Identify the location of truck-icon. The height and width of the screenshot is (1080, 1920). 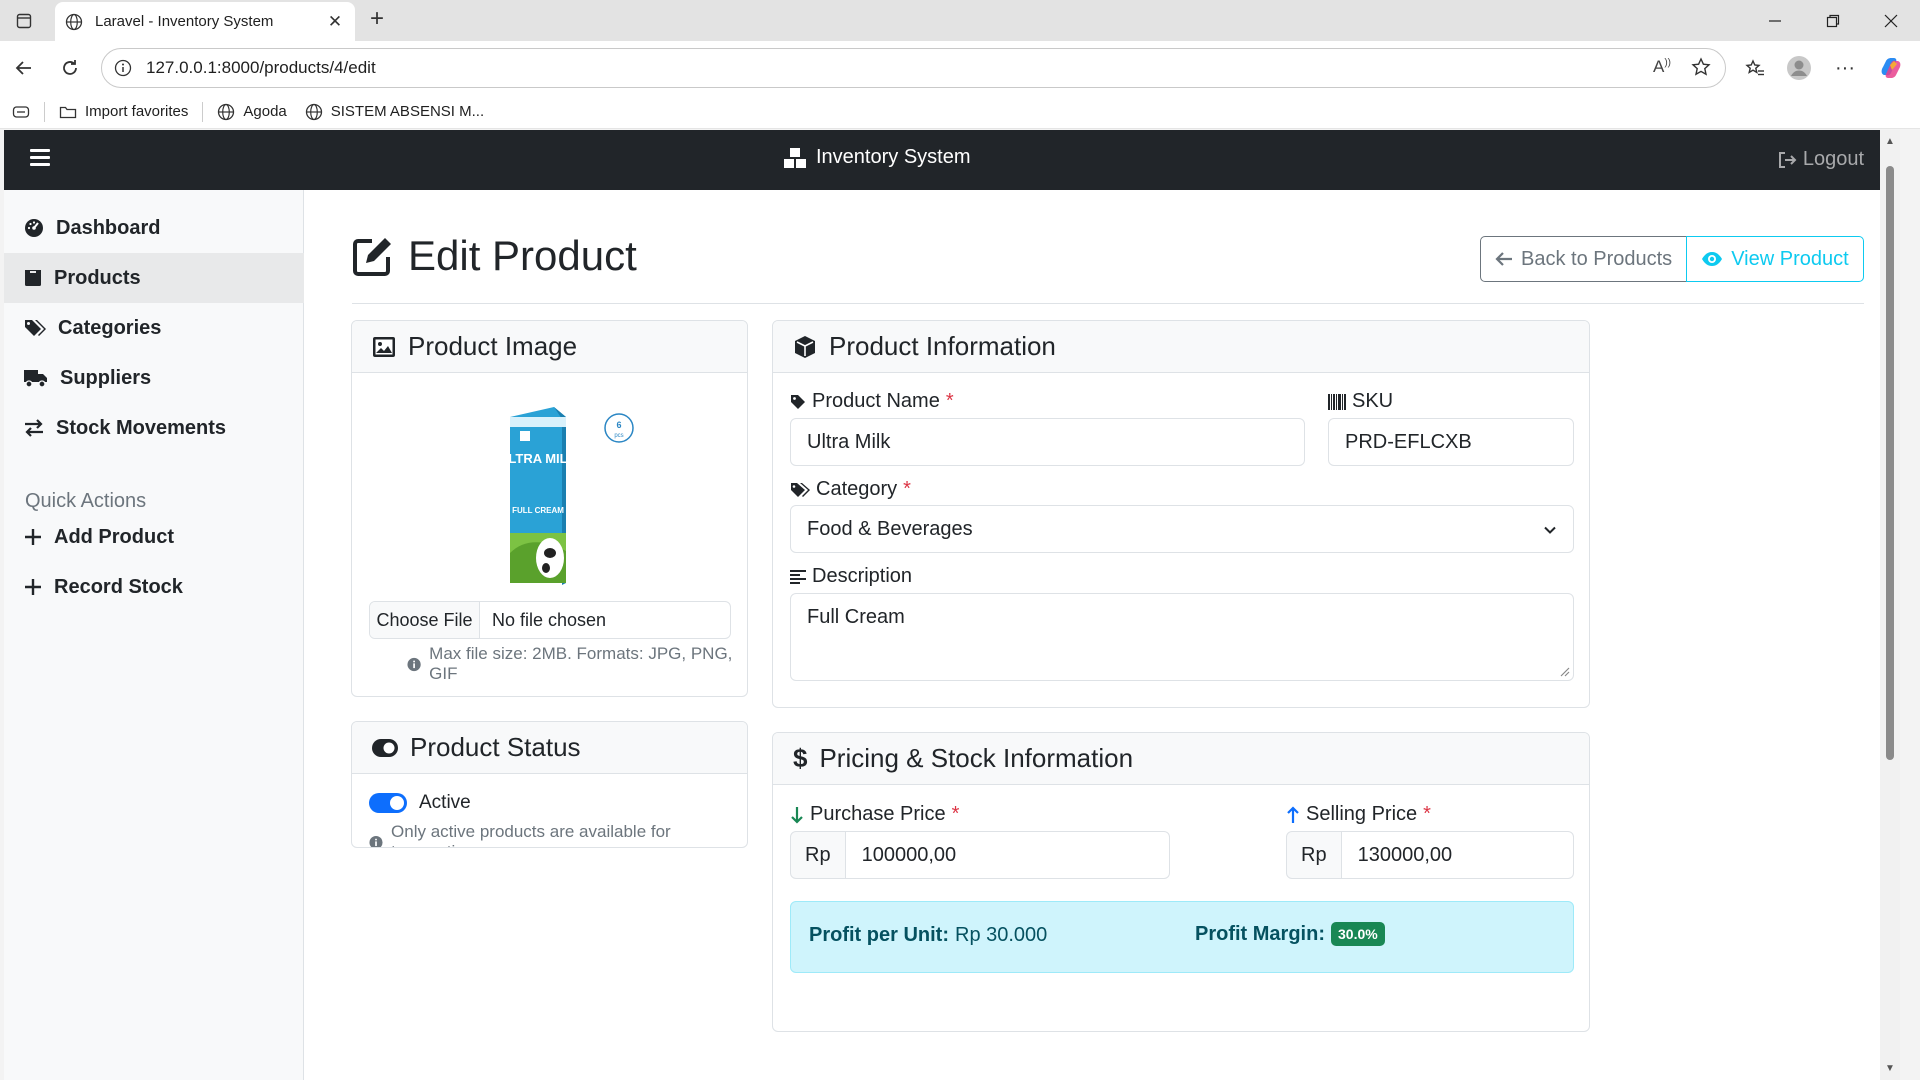
(35, 379).